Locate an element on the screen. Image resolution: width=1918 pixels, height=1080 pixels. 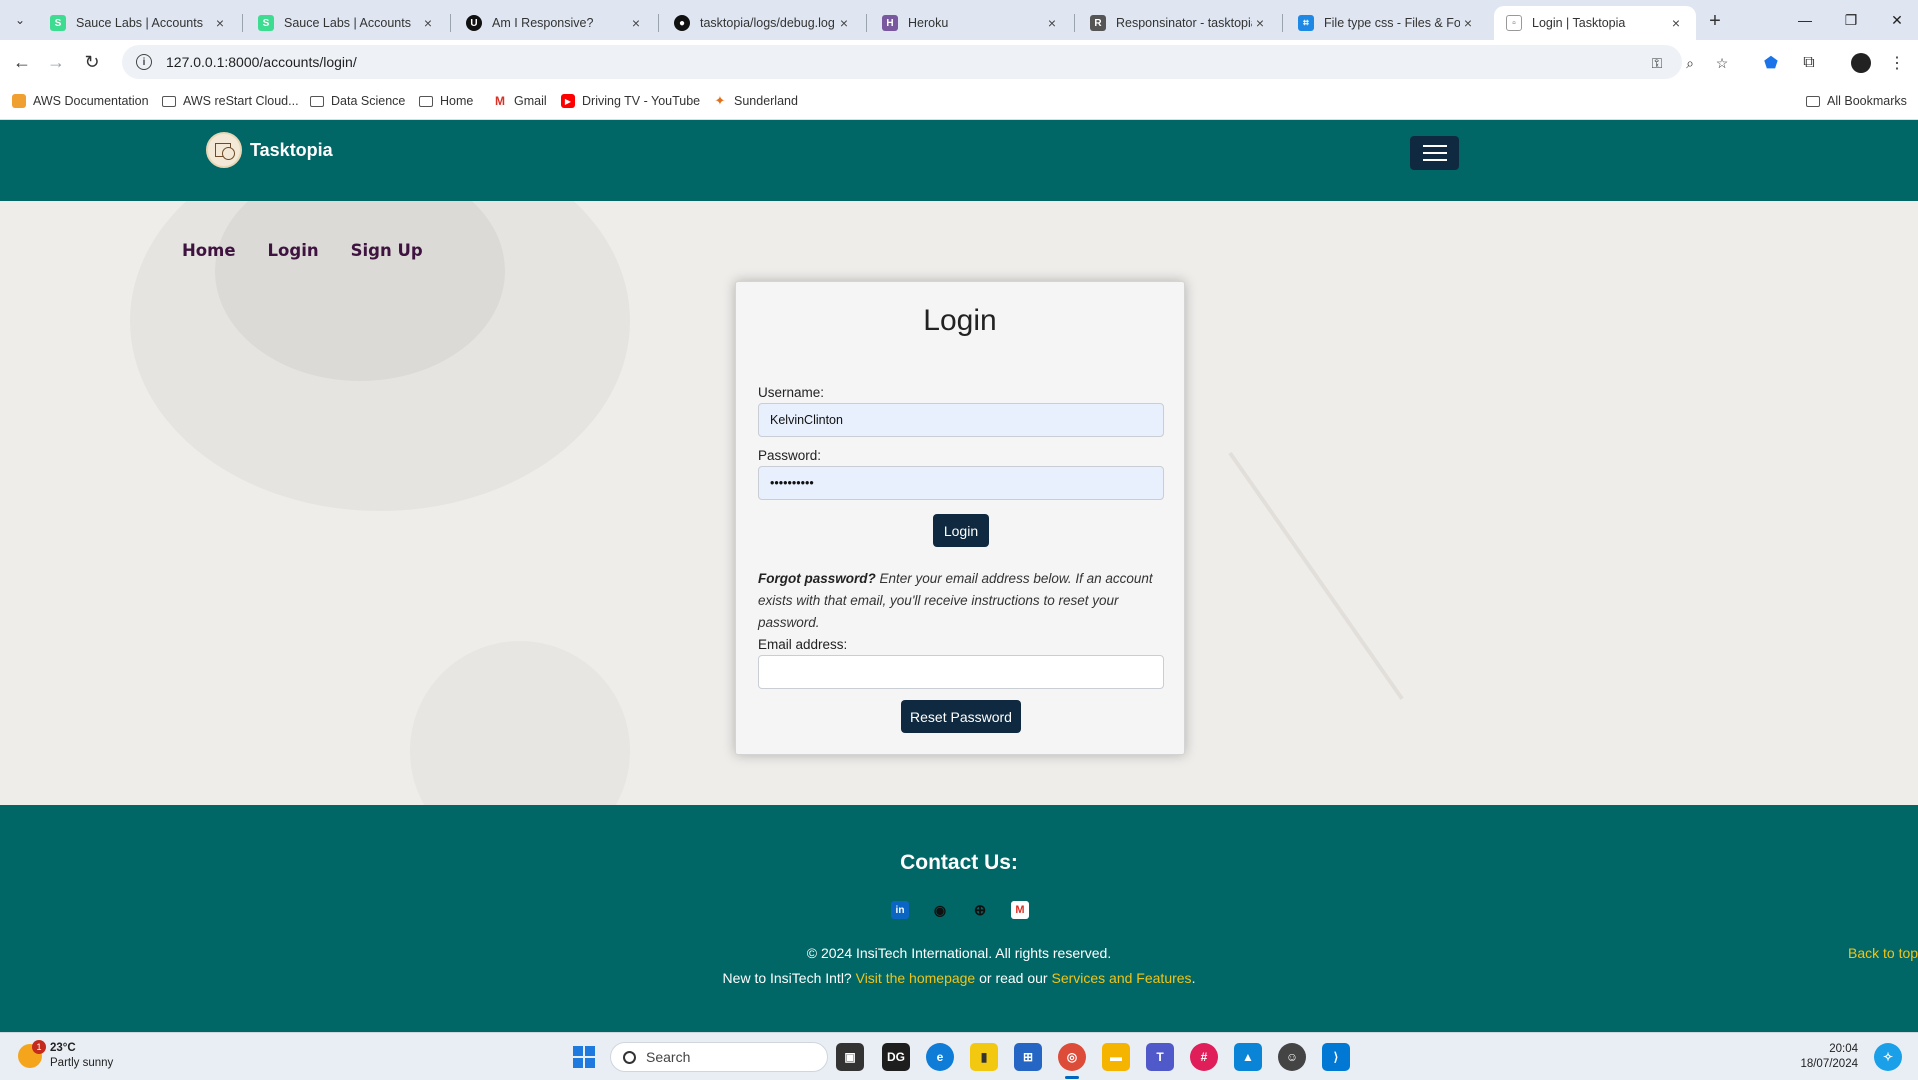
start-button is located at coordinates (584, 1057).